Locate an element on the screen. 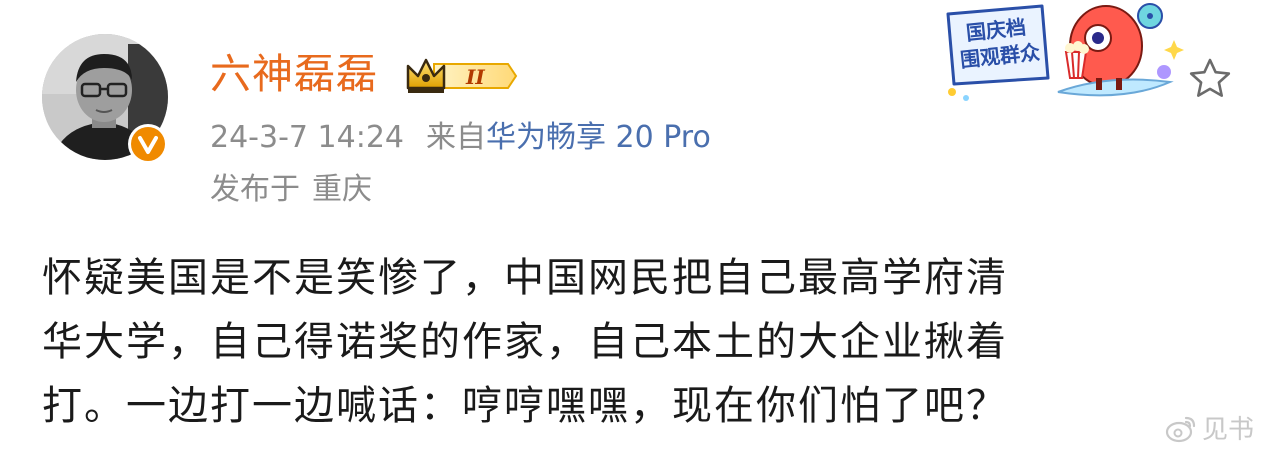 This screenshot has width=1278, height=455. location-prefix: 发布于 is located at coordinates (255, 189).